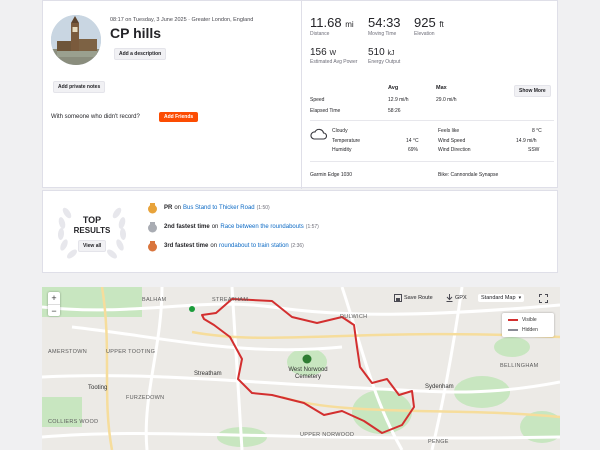 This screenshot has width=600, height=450. Describe the element at coordinates (95, 117) in the screenshot. I see `with-someone-prompt: With someone who didn't record?` at that location.